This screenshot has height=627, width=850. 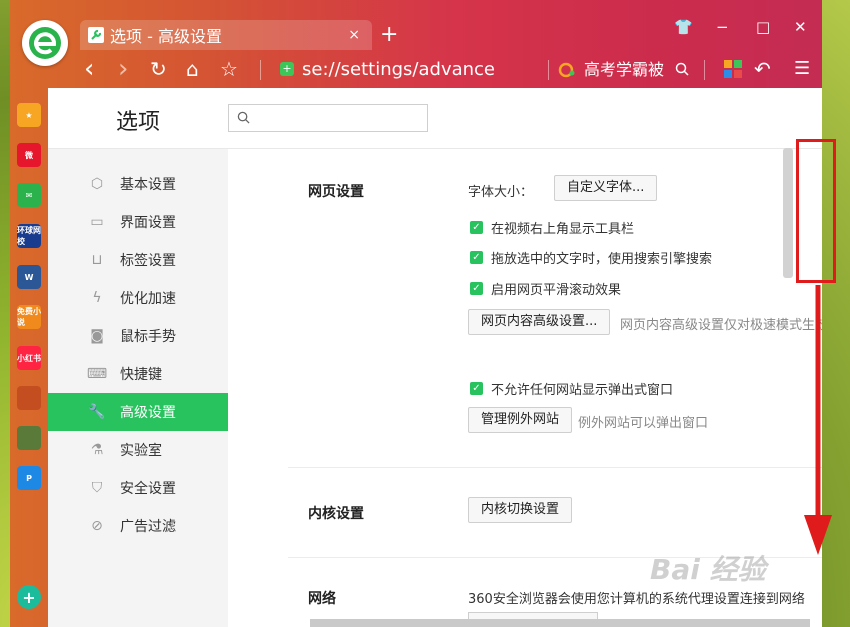 I want to click on checkbox-smooth-scroll: ✓ 启用网页平滑滚动效果, so click(x=545, y=288).